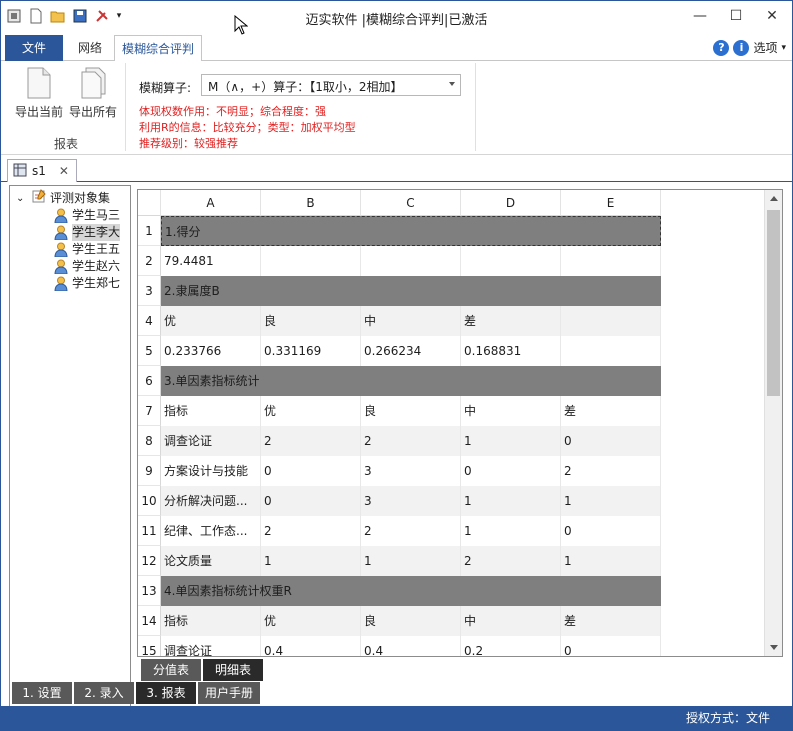  I want to click on table-cell: 2.隶属度B, so click(411, 291).